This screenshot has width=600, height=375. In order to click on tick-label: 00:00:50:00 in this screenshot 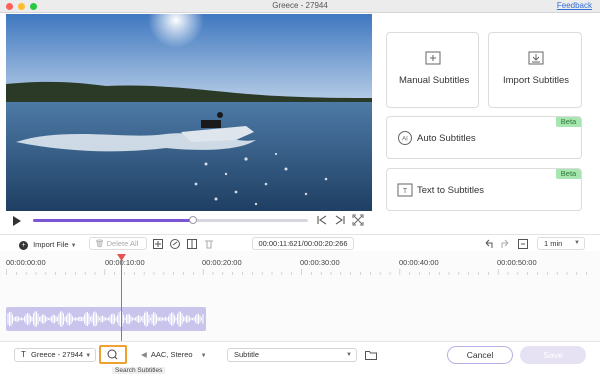, I will do `click(517, 262)`.